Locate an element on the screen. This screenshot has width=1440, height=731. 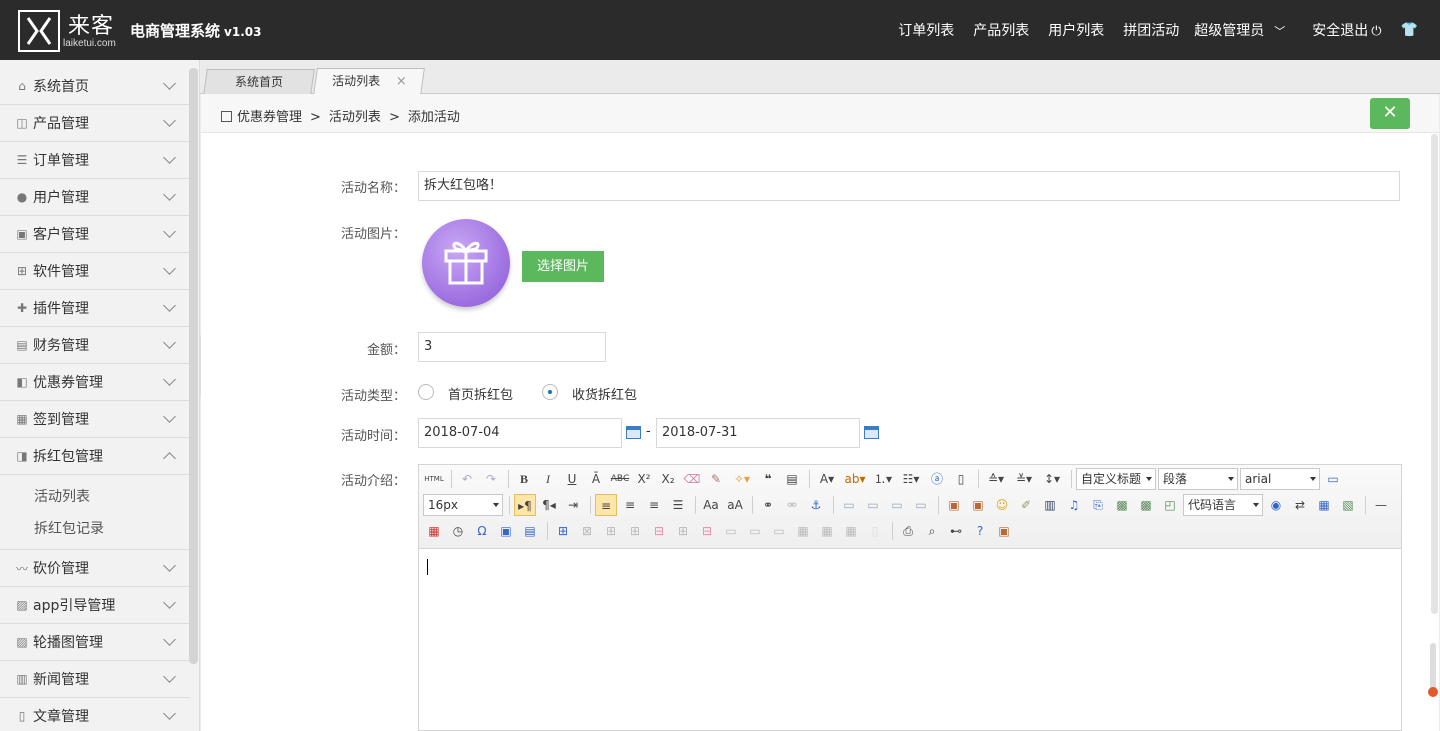
tab-system-home: 系统首页 is located at coordinates (259, 82).